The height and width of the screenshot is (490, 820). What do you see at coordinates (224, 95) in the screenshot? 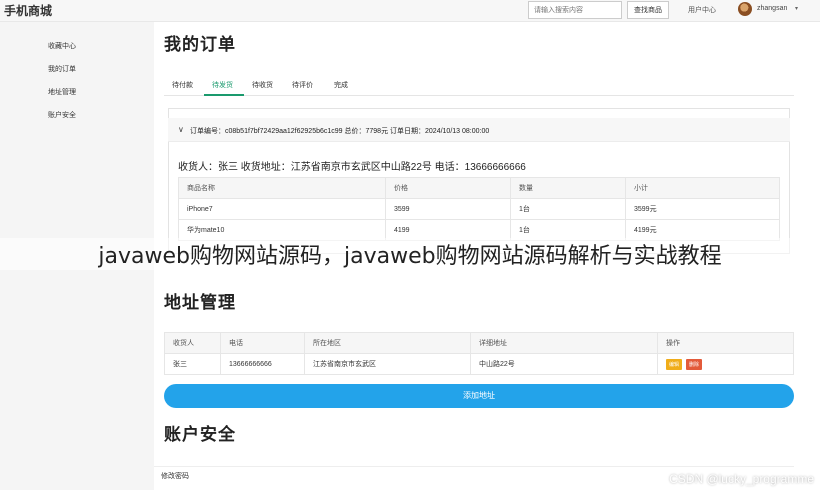
I see `active-tab-indicator` at bounding box center [224, 95].